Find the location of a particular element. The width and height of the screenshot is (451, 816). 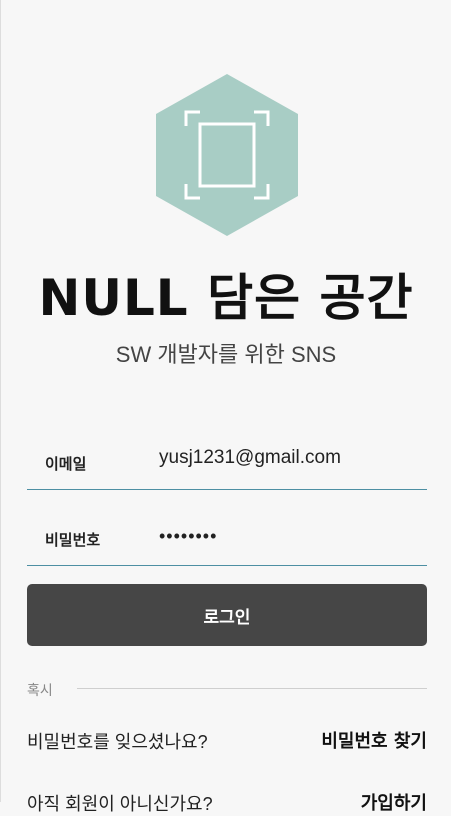

email-field: 이메일 yusj1231@gmail.com is located at coordinates (227, 463).